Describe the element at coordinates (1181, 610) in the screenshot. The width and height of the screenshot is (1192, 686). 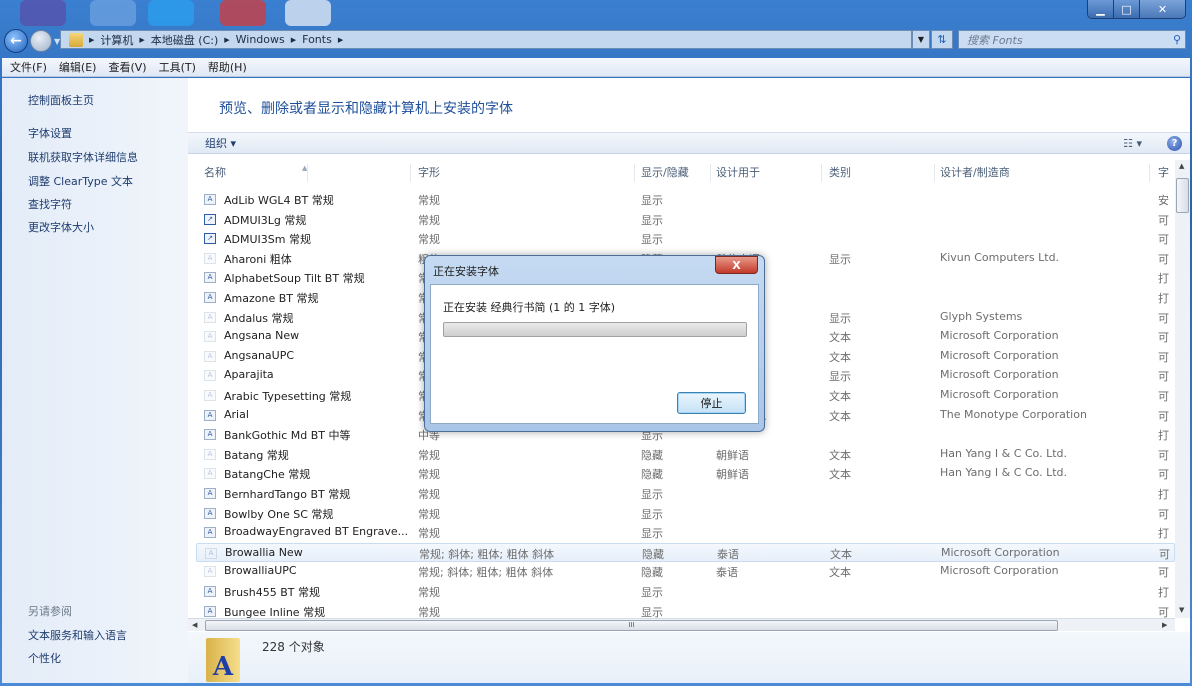
I see `scroll-down-arrow-icon: ▼` at that location.